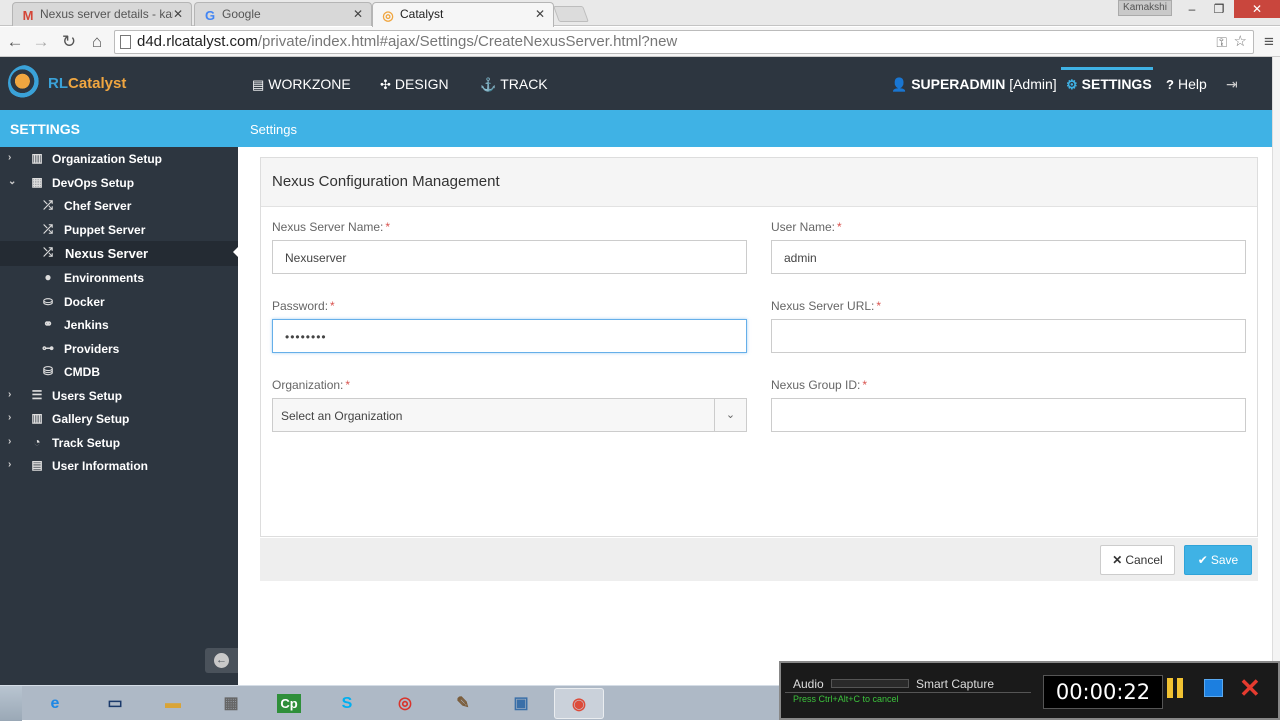 The width and height of the screenshot is (1280, 721). Describe the element at coordinates (386, 181) in the screenshot. I see `page-title: Nexus Configuration Management` at that location.